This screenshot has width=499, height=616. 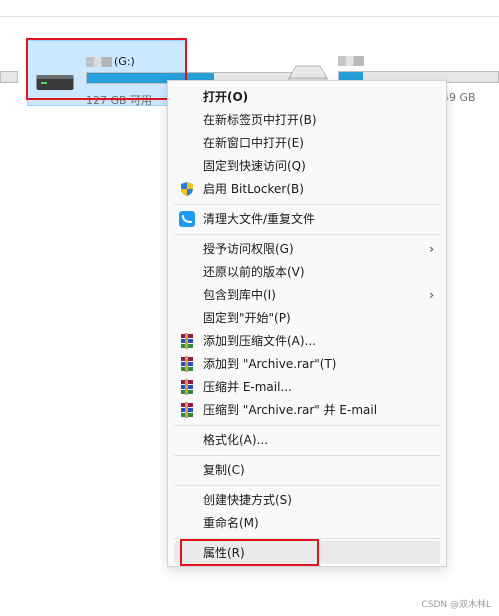 What do you see at coordinates (270, 364) in the screenshot?
I see `menu-item-label: 添加到 "Archive.rar"(T)` at bounding box center [270, 364].